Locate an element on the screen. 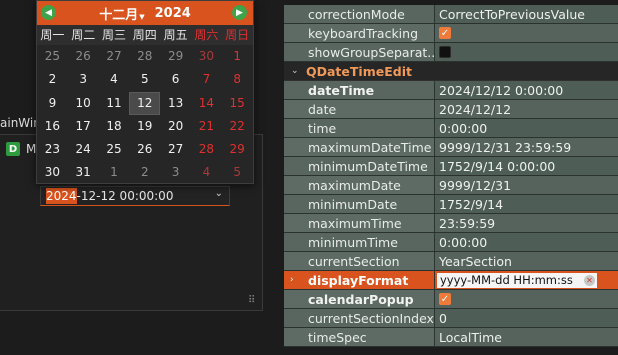  property-row: maximumTime 23:59:59 is located at coordinates (451, 223).